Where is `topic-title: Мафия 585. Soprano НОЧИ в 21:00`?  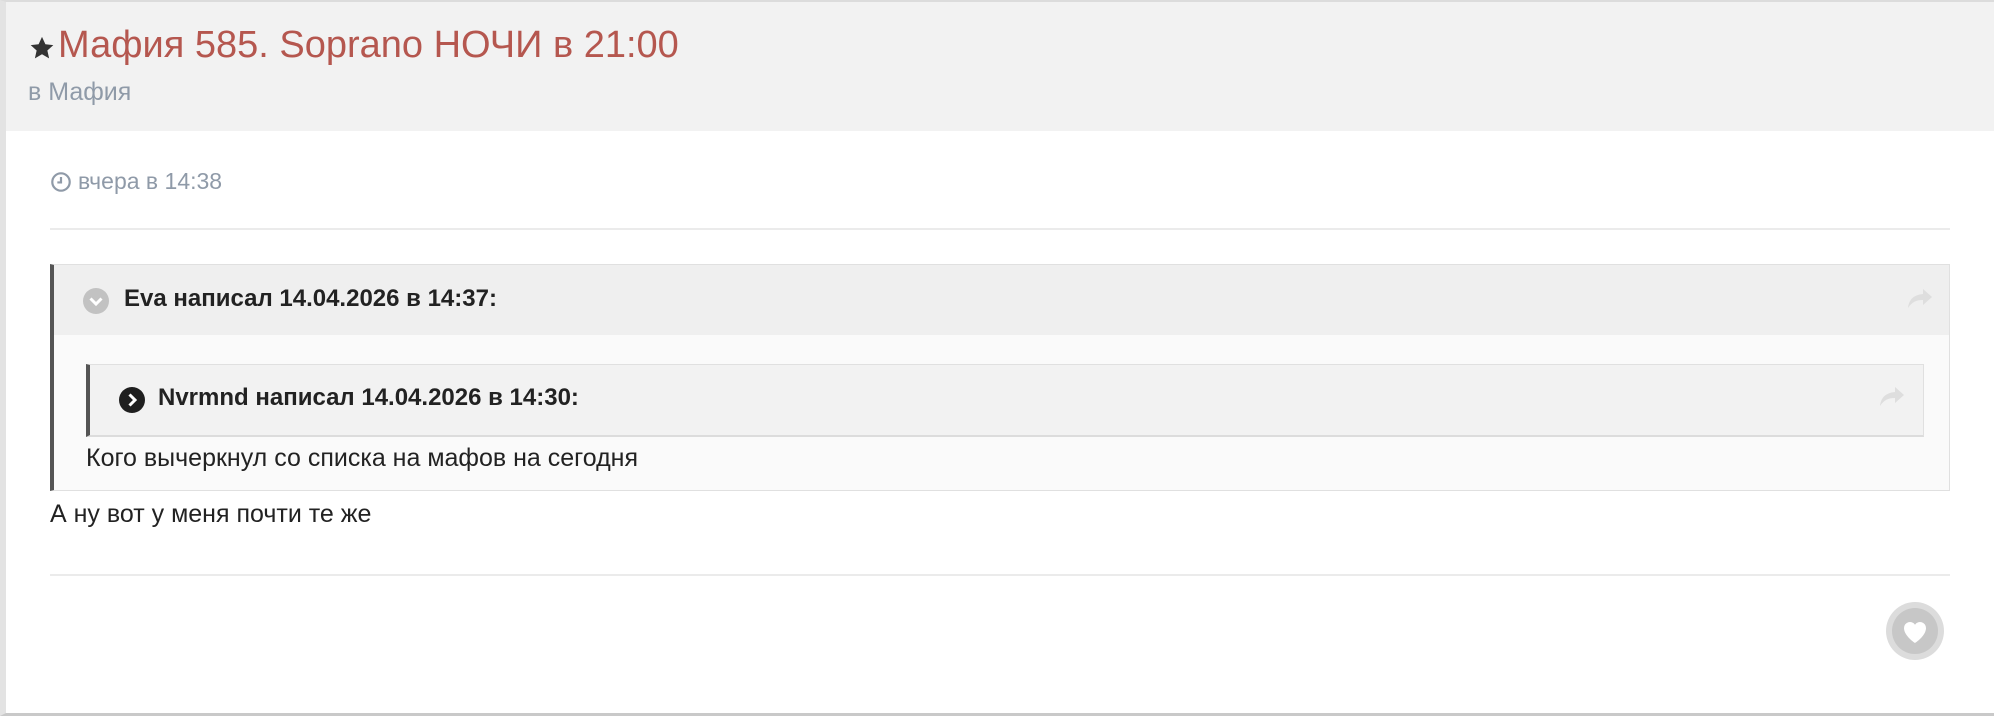
topic-title: Мафия 585. Soprano НОЧИ в 21:00 is located at coordinates (368, 45).